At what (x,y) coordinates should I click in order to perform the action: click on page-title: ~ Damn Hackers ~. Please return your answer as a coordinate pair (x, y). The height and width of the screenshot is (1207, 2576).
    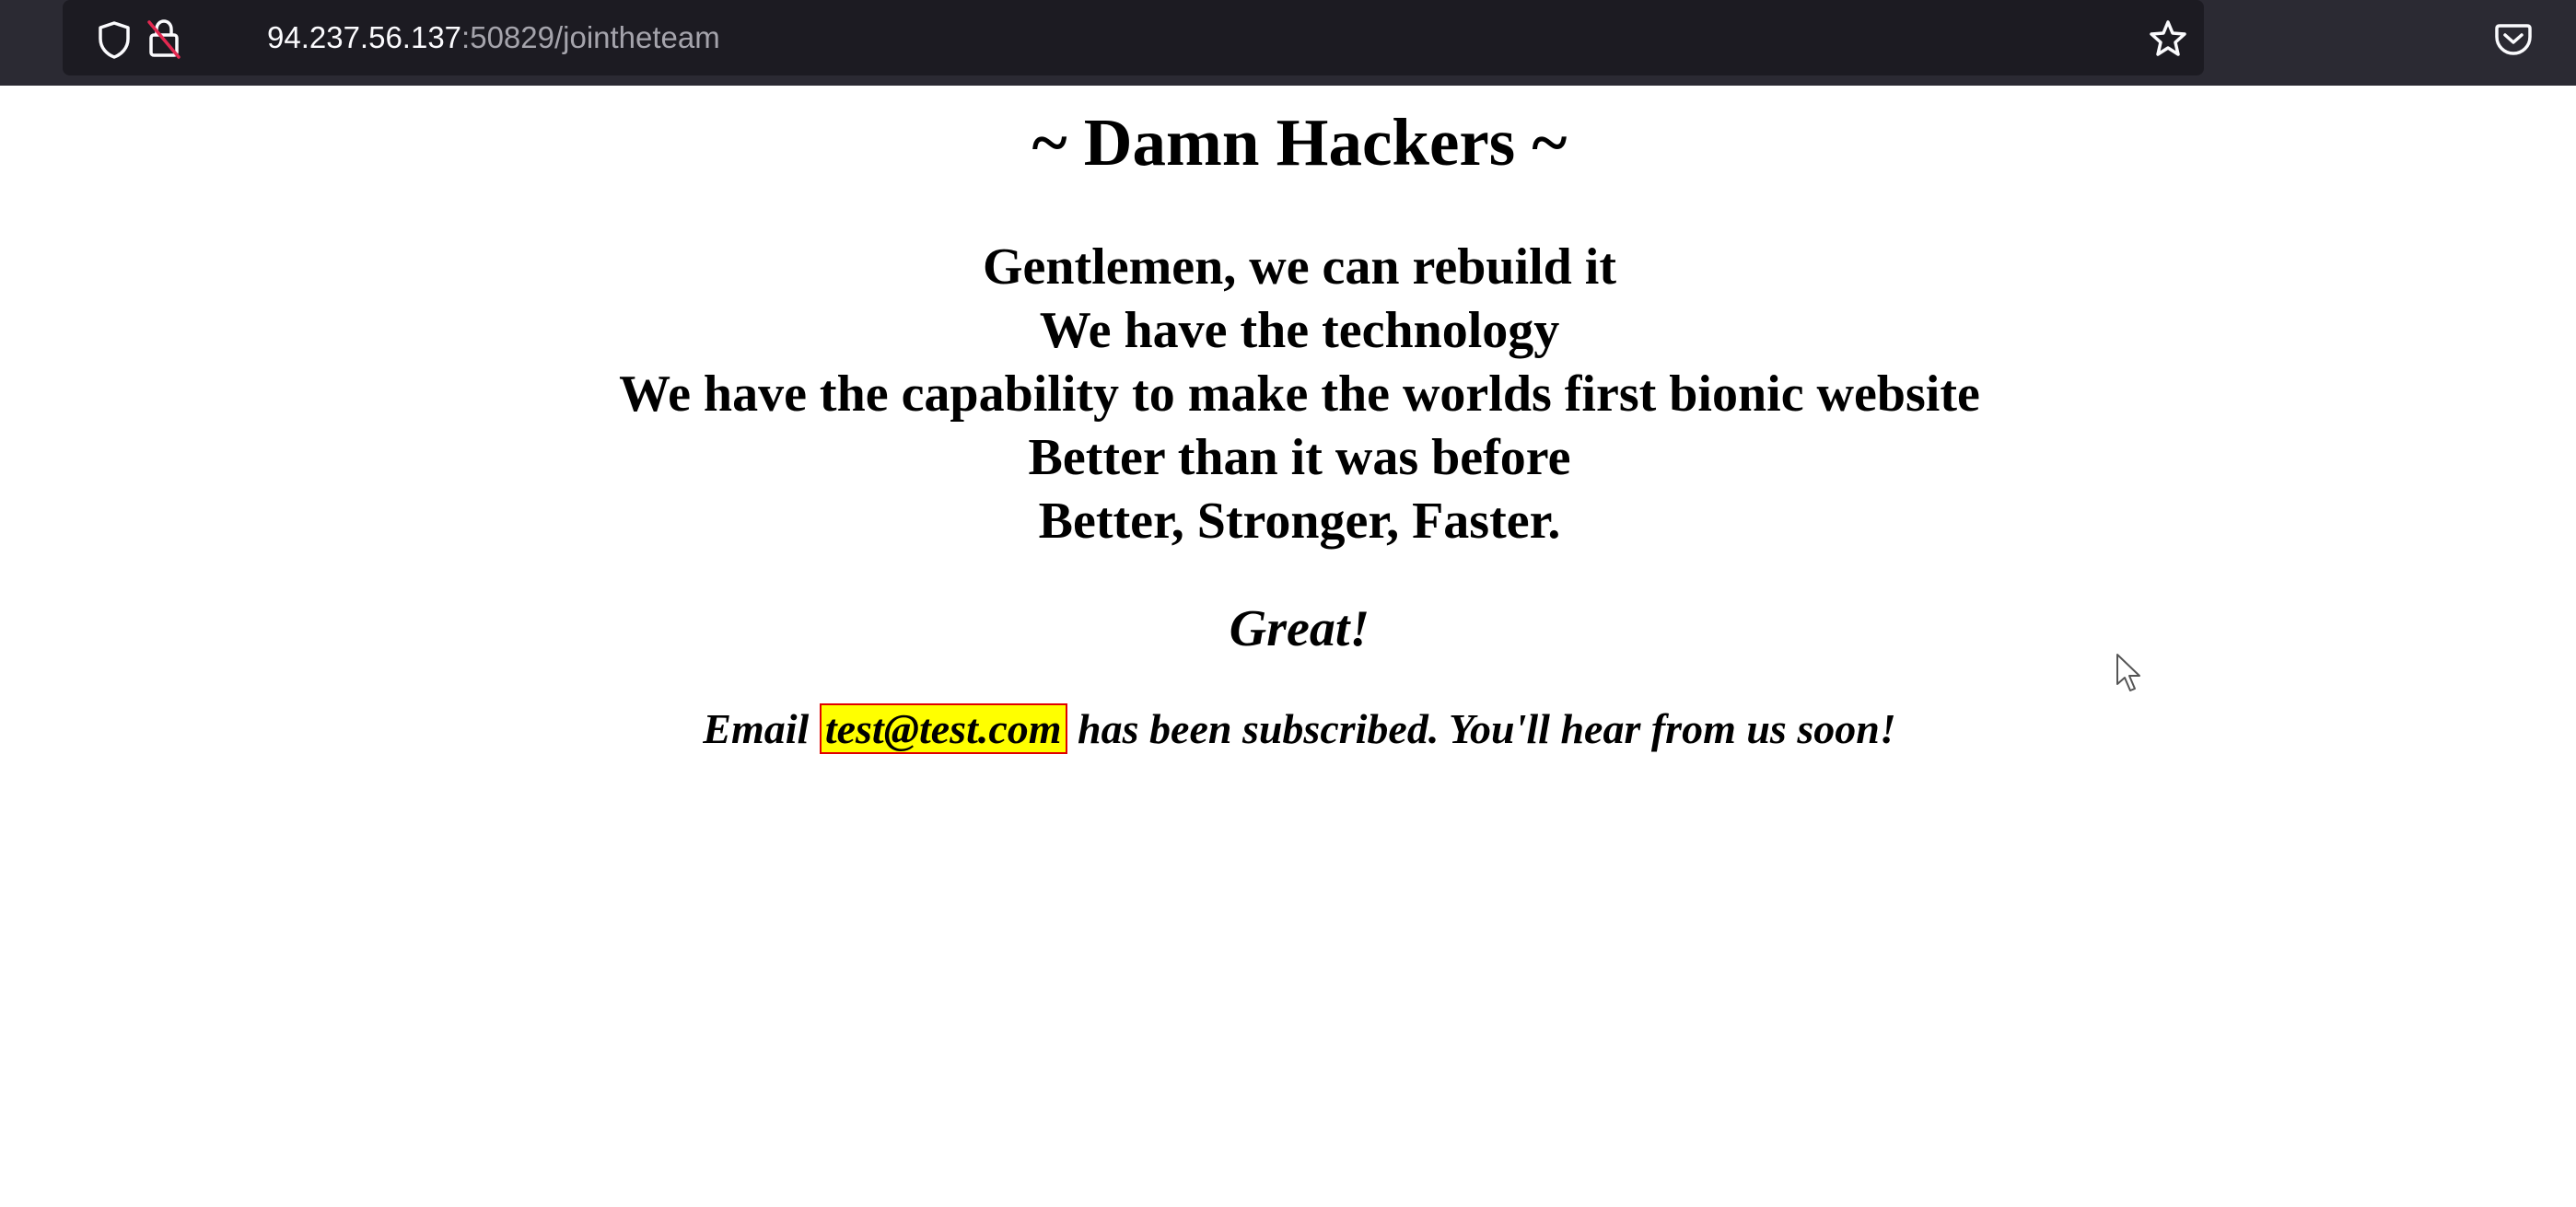
    Looking at the image, I should click on (1300, 143).